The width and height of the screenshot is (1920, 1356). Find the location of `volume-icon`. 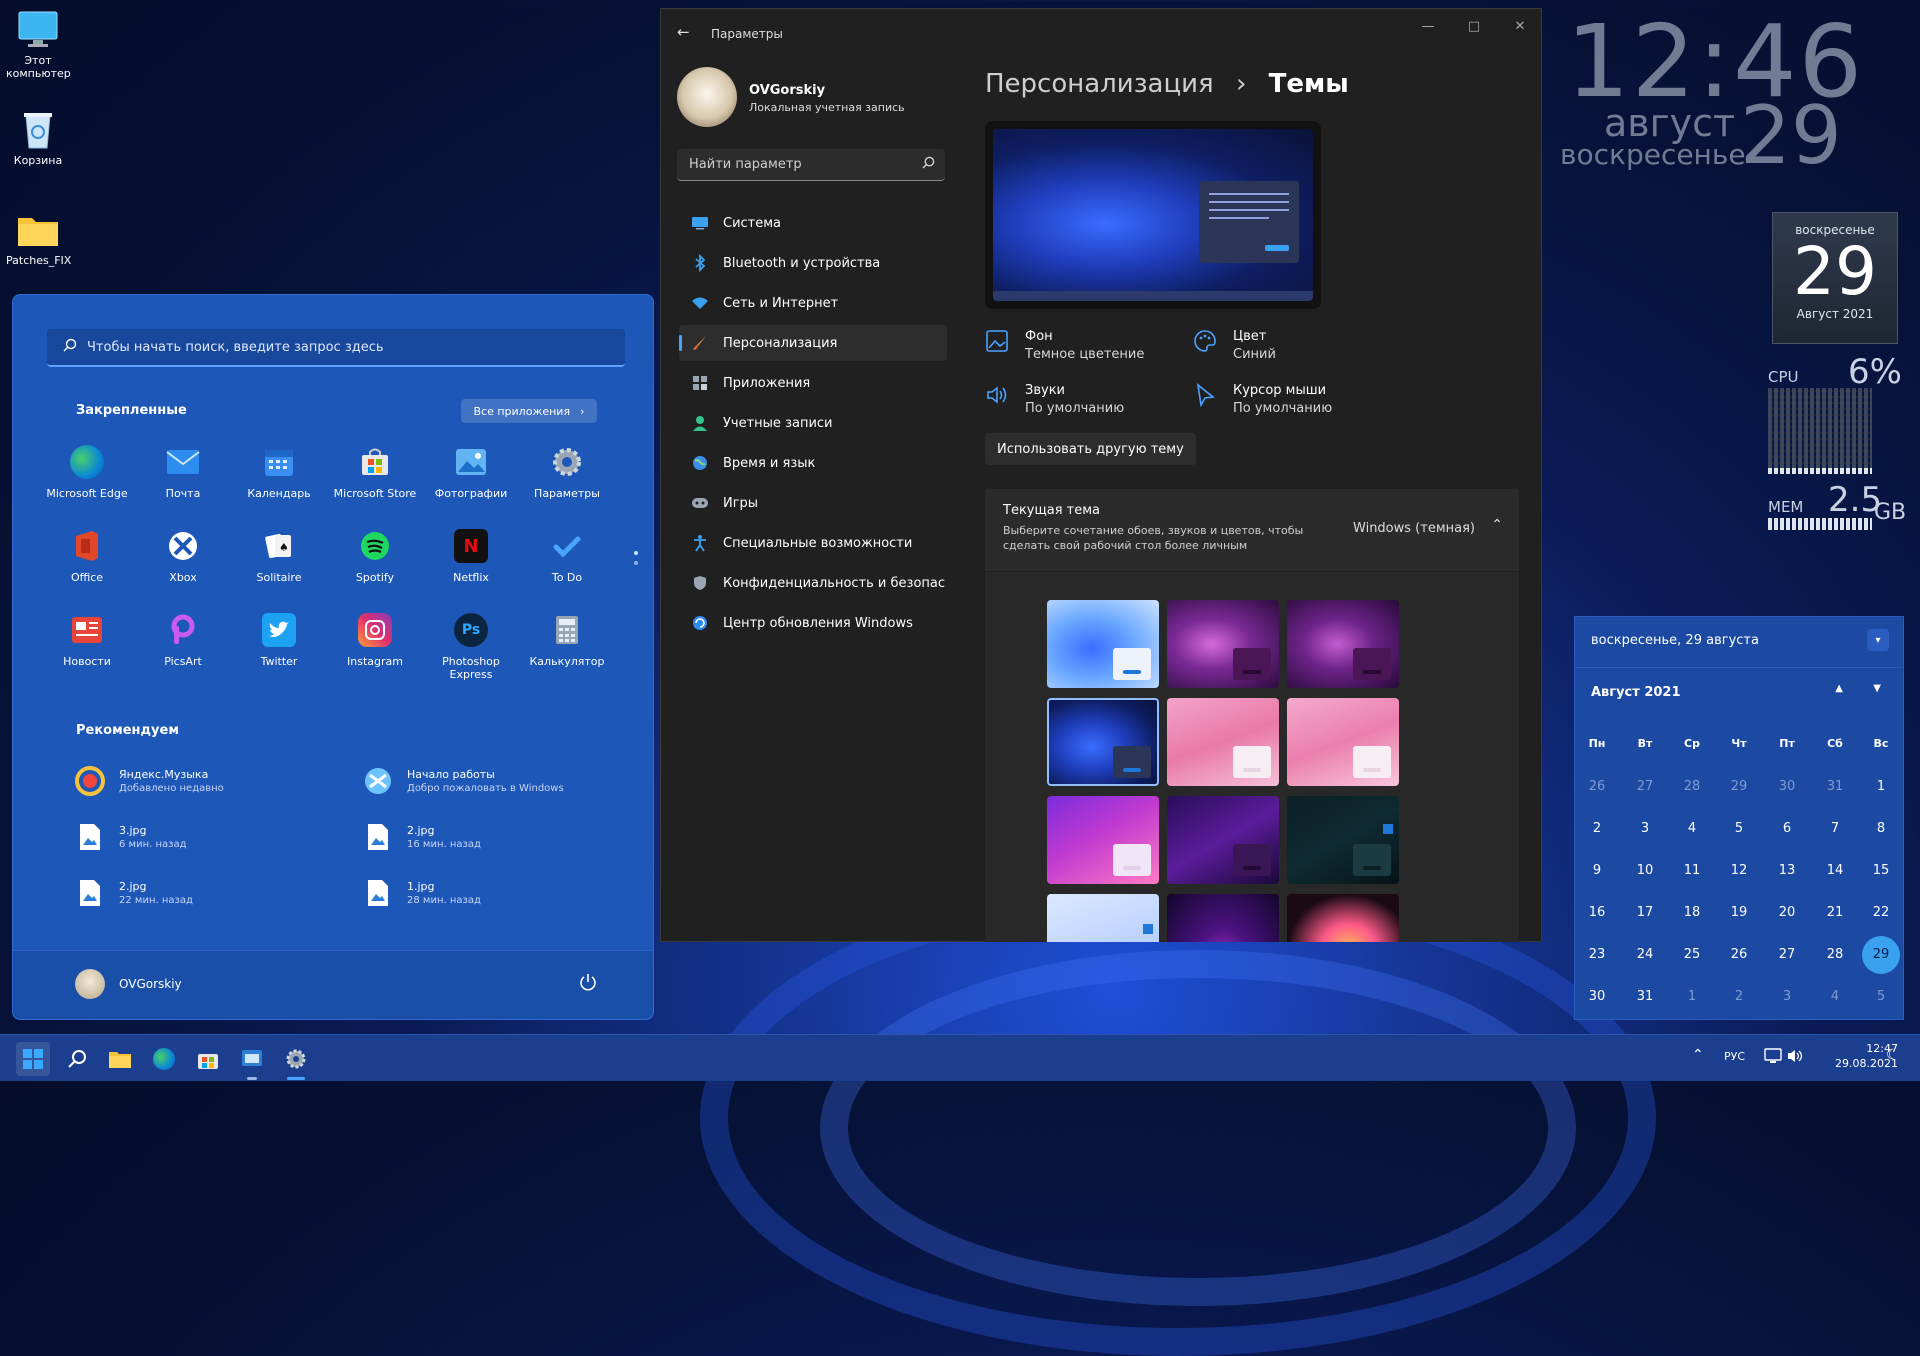

volume-icon is located at coordinates (1795, 1058).